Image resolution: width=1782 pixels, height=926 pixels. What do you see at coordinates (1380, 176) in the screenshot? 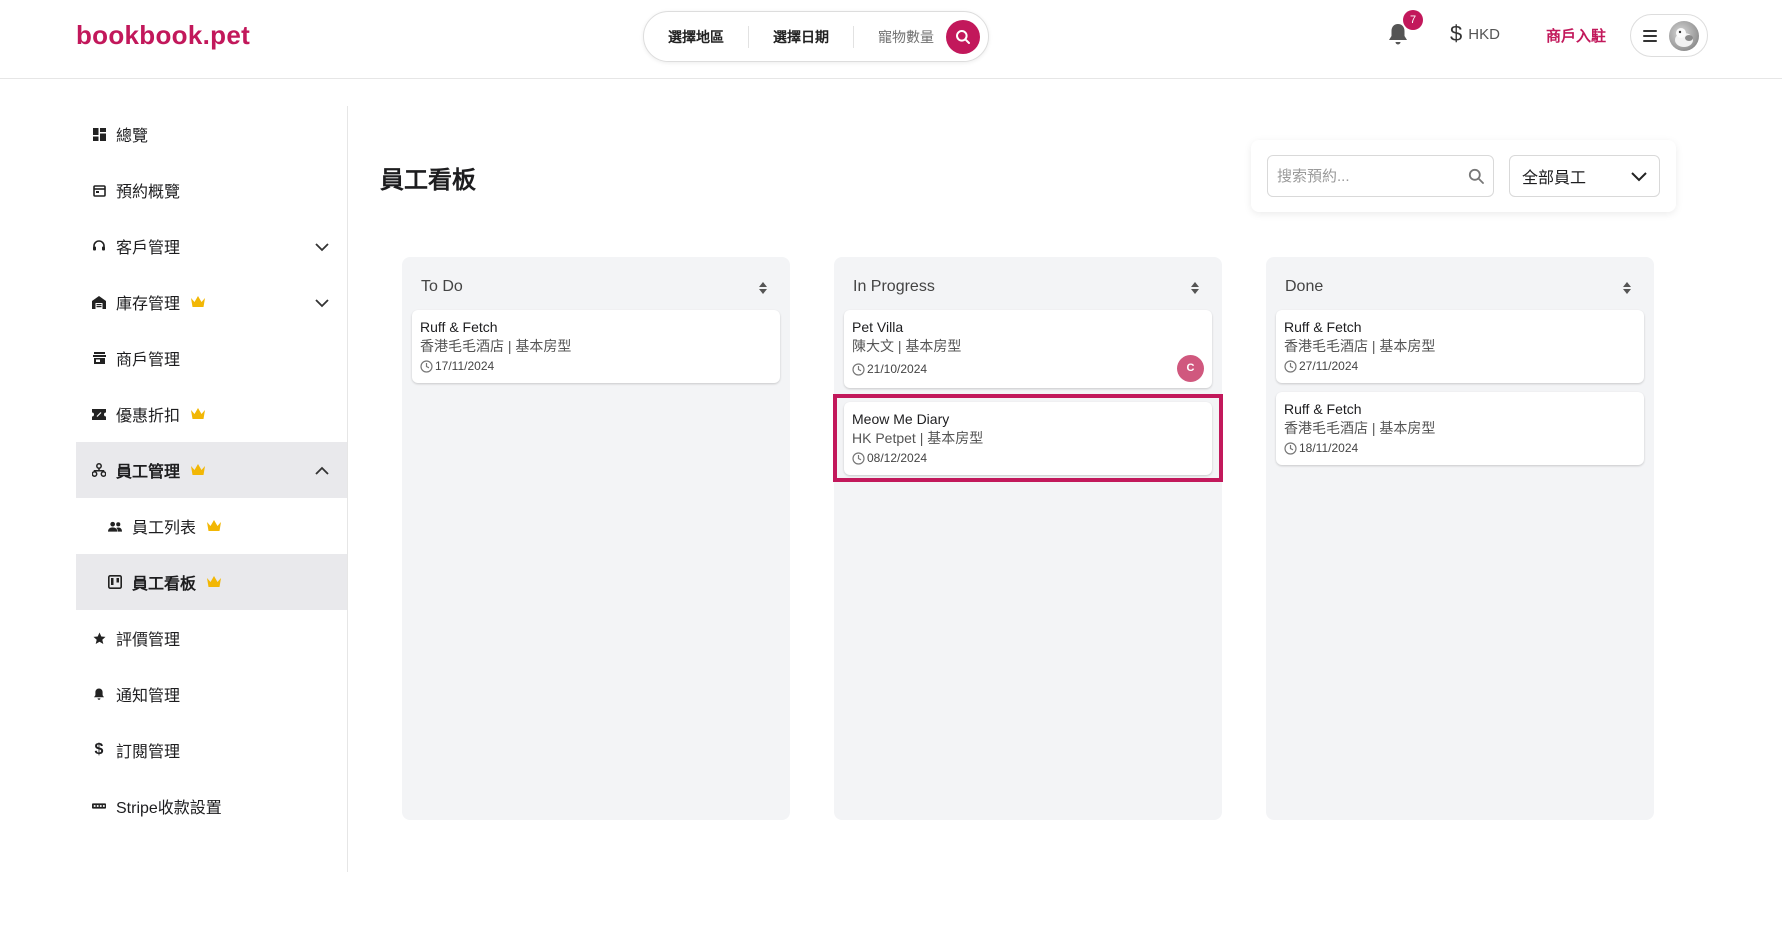
I see `search-input` at bounding box center [1380, 176].